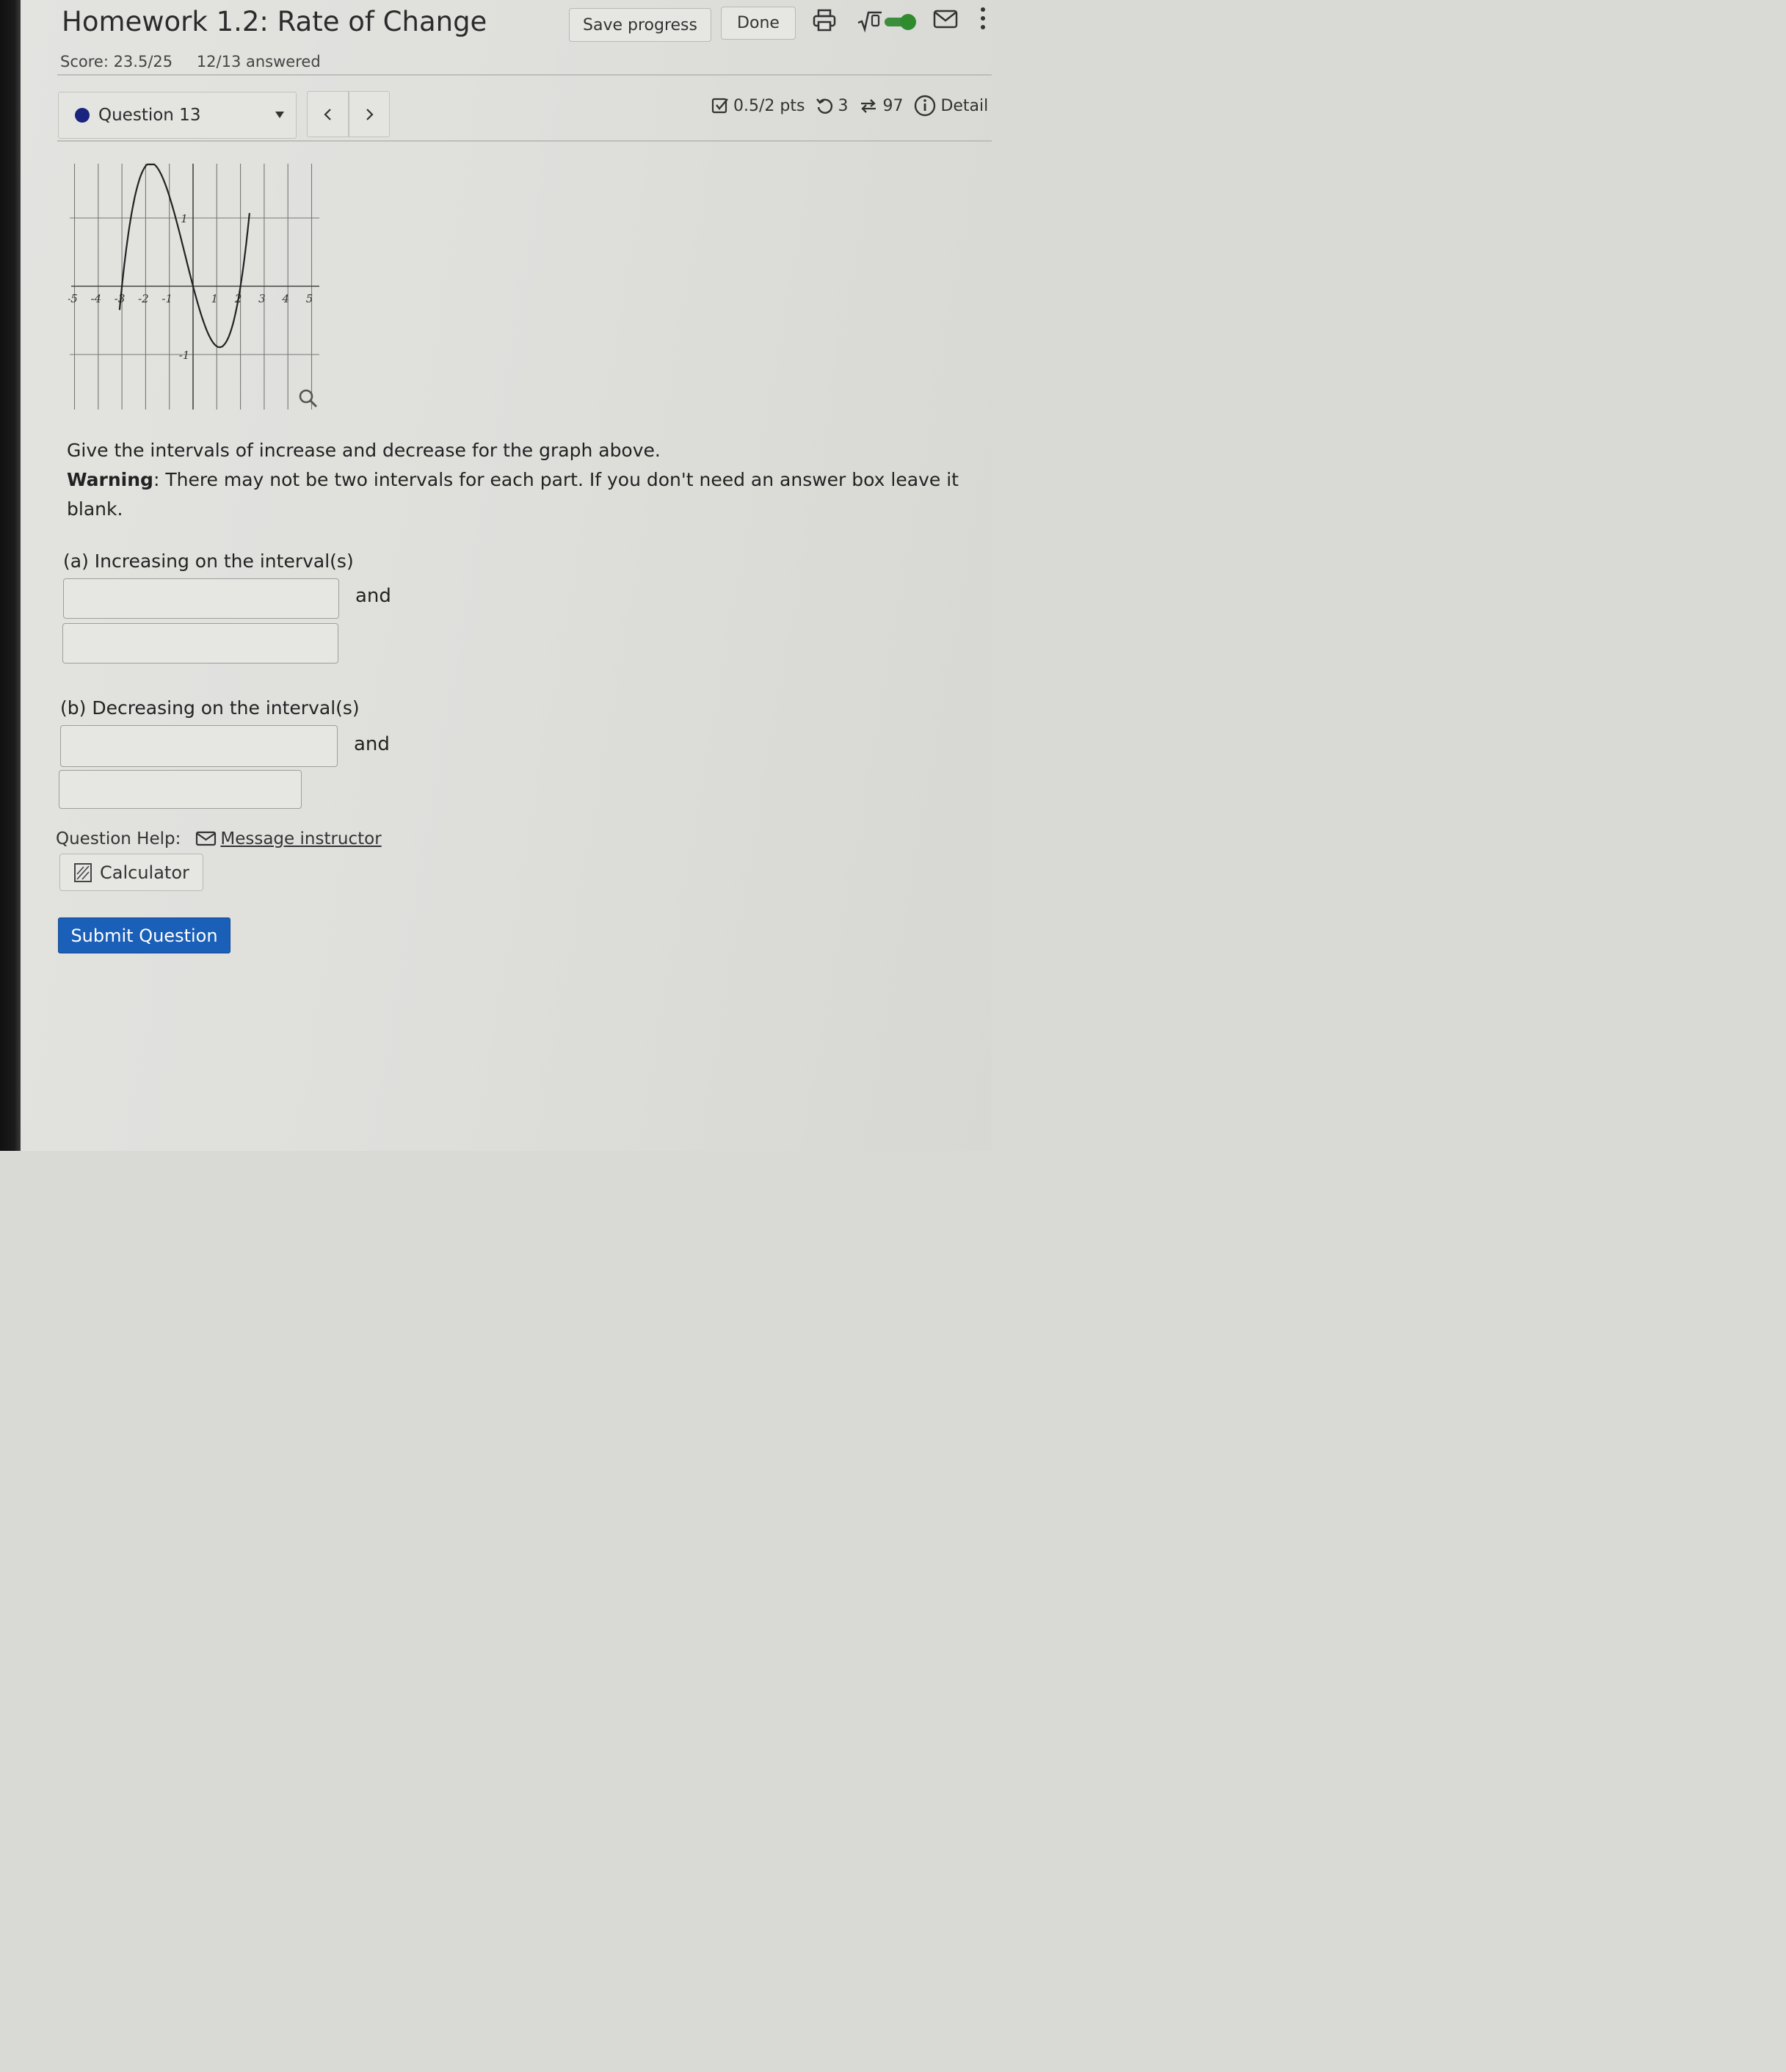 Image resolution: width=1786 pixels, height=2072 pixels. Describe the element at coordinates (843, 105) in the screenshot. I see `retries-text: 3` at that location.